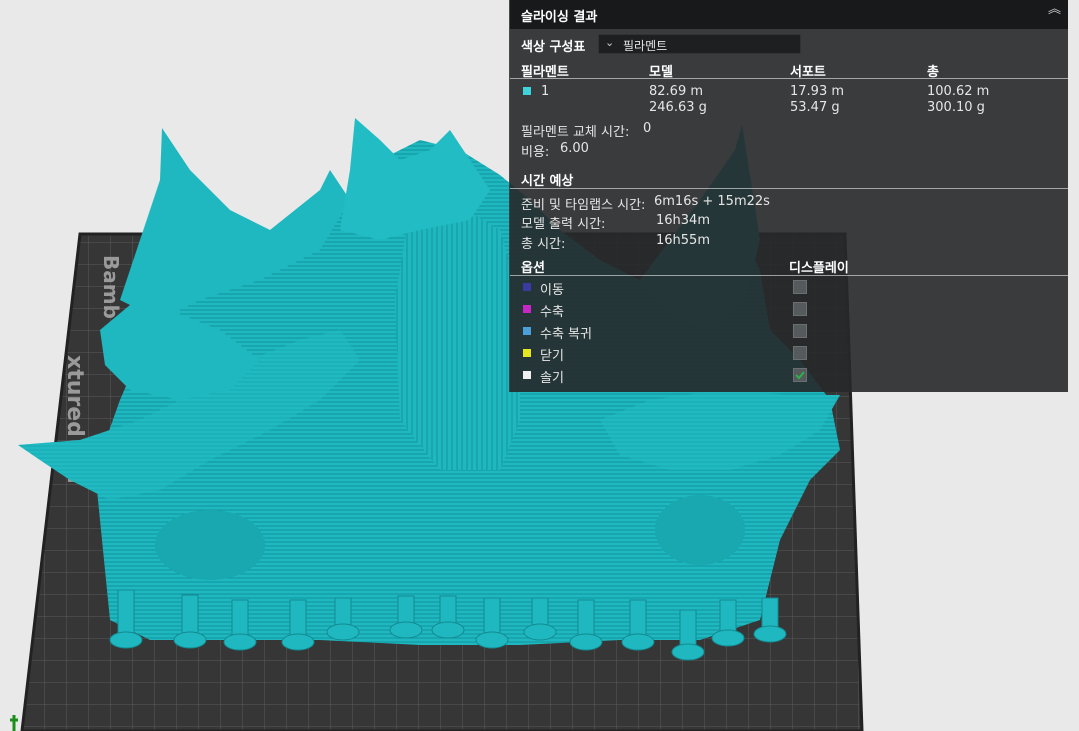  What do you see at coordinates (800, 309) in the screenshot?
I see `display-checkbox-retract` at bounding box center [800, 309].